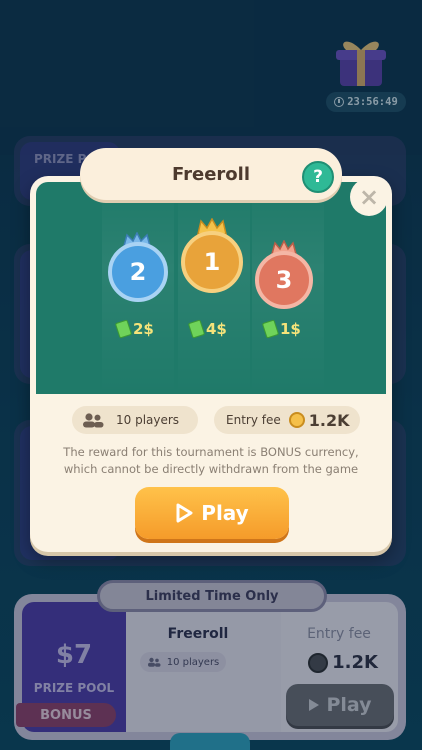 The height and width of the screenshot is (750, 422). What do you see at coordinates (211, 174) in the screenshot?
I see `modal-title: Freeroll` at bounding box center [211, 174].